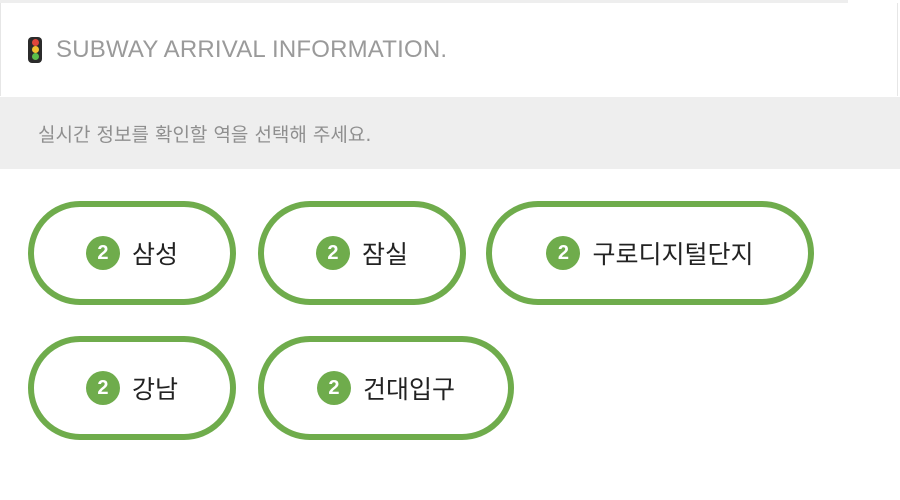  What do you see at coordinates (384, 254) in the screenshot?
I see `station-name: 잠실` at bounding box center [384, 254].